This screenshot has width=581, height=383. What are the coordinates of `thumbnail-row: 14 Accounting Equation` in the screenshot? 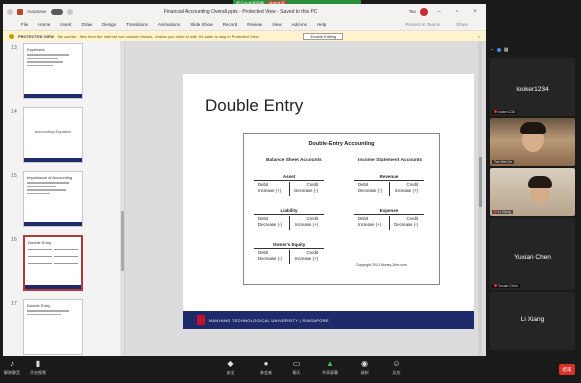 It's located at (64, 135).